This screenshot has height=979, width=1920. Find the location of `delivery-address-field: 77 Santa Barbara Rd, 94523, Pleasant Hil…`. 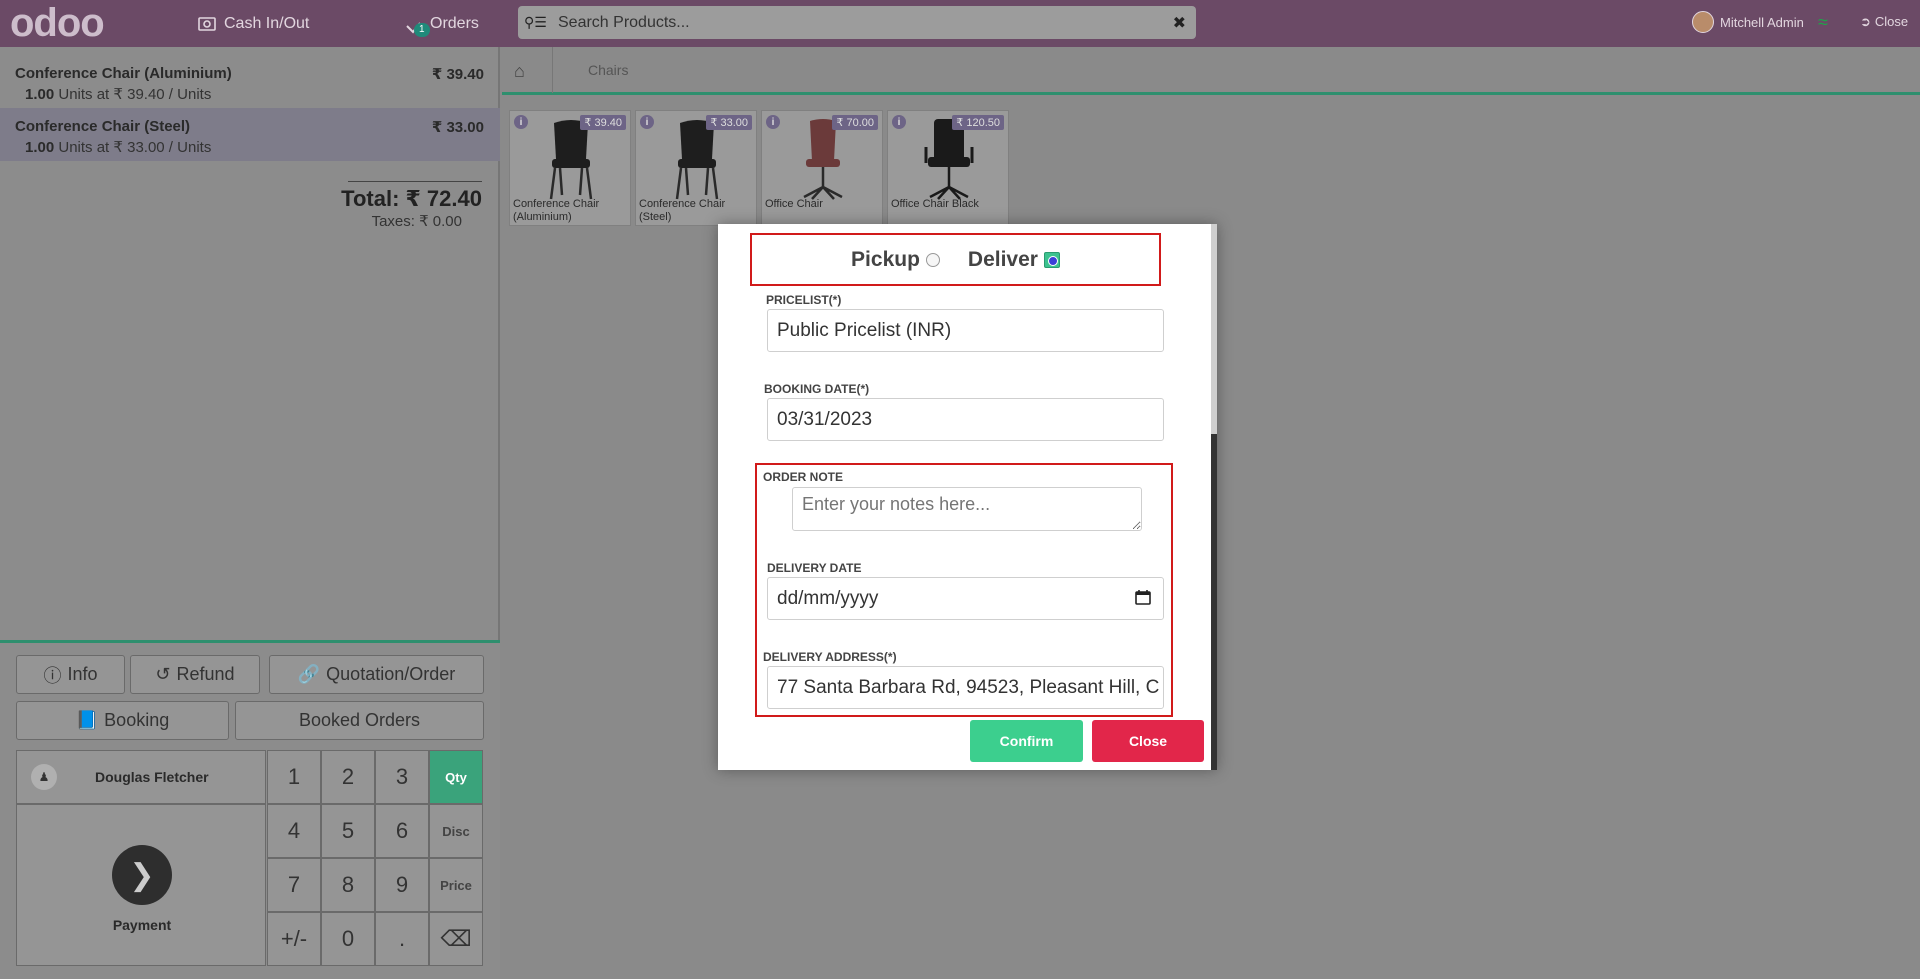

delivery-address-field: 77 Santa Barbara Rd, 94523, Pleasant Hil… is located at coordinates (965, 687).